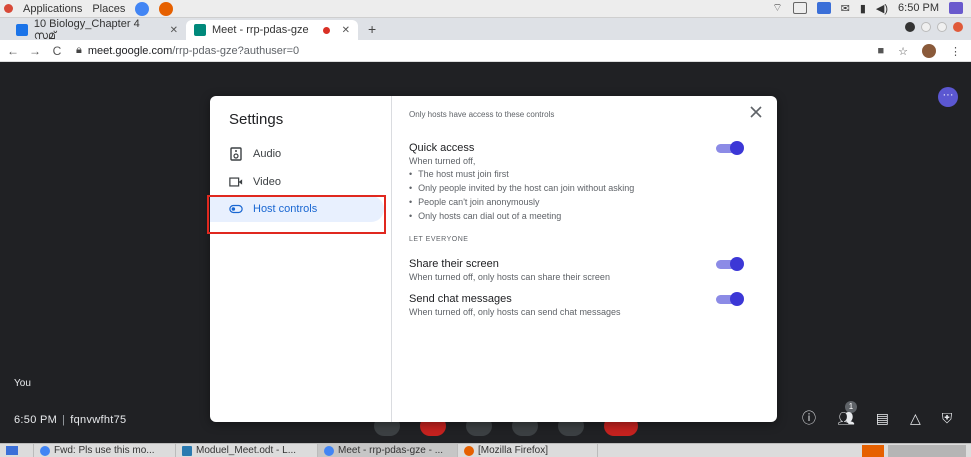 This screenshot has width=971, height=457. I want to click on quick-access-toggle, so click(730, 148).